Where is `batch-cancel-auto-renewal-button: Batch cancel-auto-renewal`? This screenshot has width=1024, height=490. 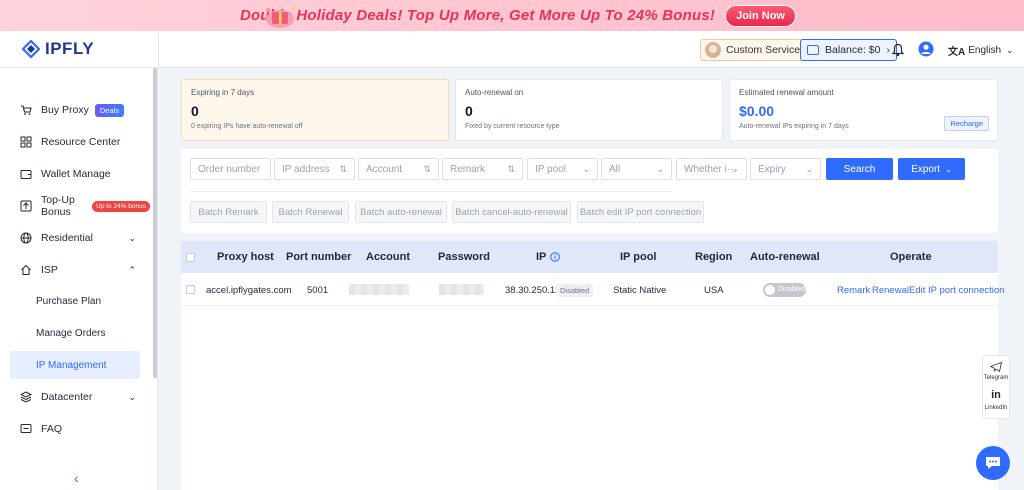 batch-cancel-auto-renewal-button: Batch cancel-auto-renewal is located at coordinates (511, 212).